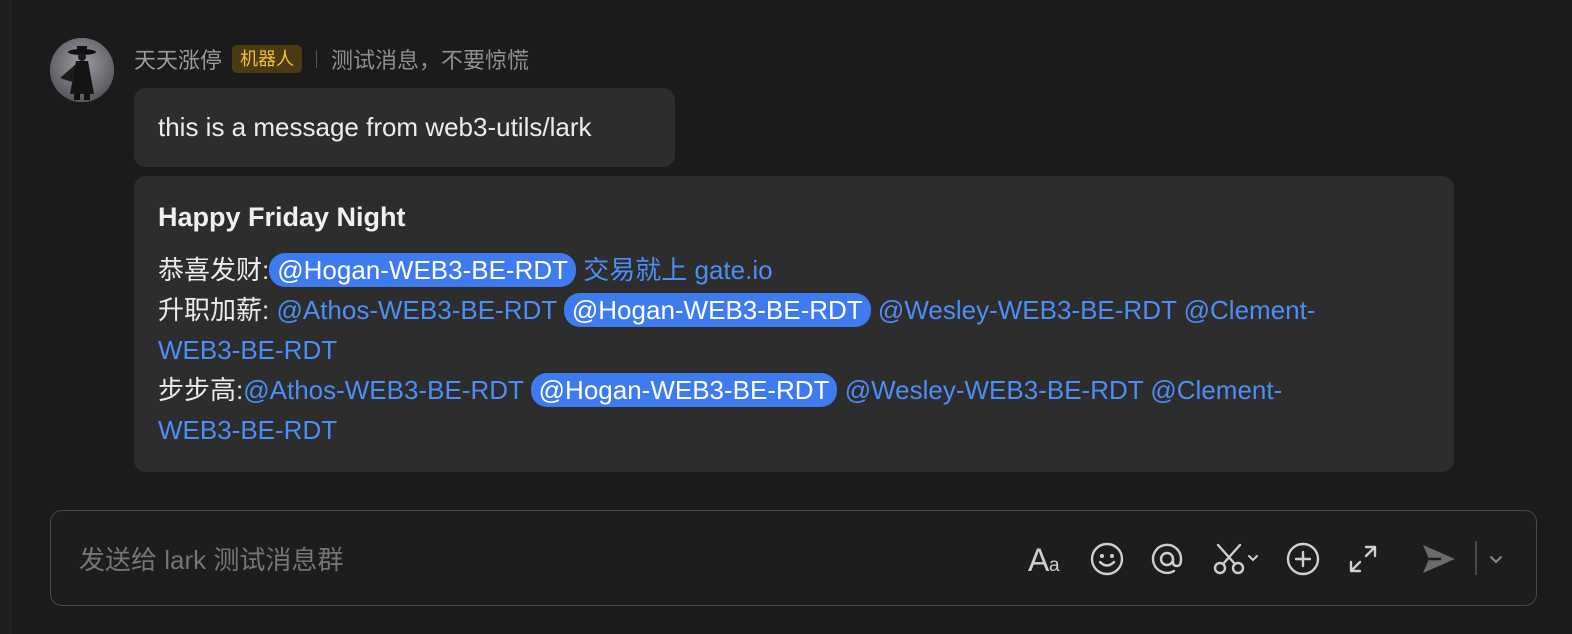  I want to click on expand-icon, so click(1363, 559).